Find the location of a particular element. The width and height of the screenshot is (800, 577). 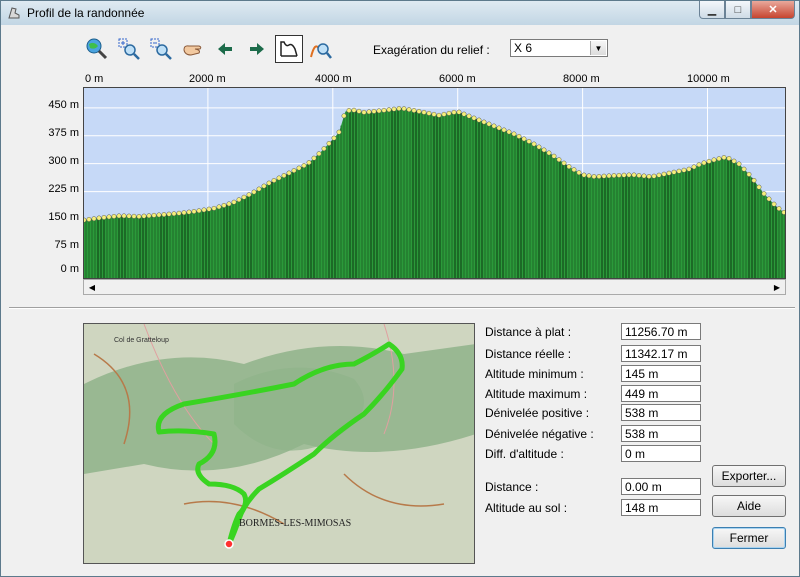

profile-mode-button is located at coordinates (289, 49).